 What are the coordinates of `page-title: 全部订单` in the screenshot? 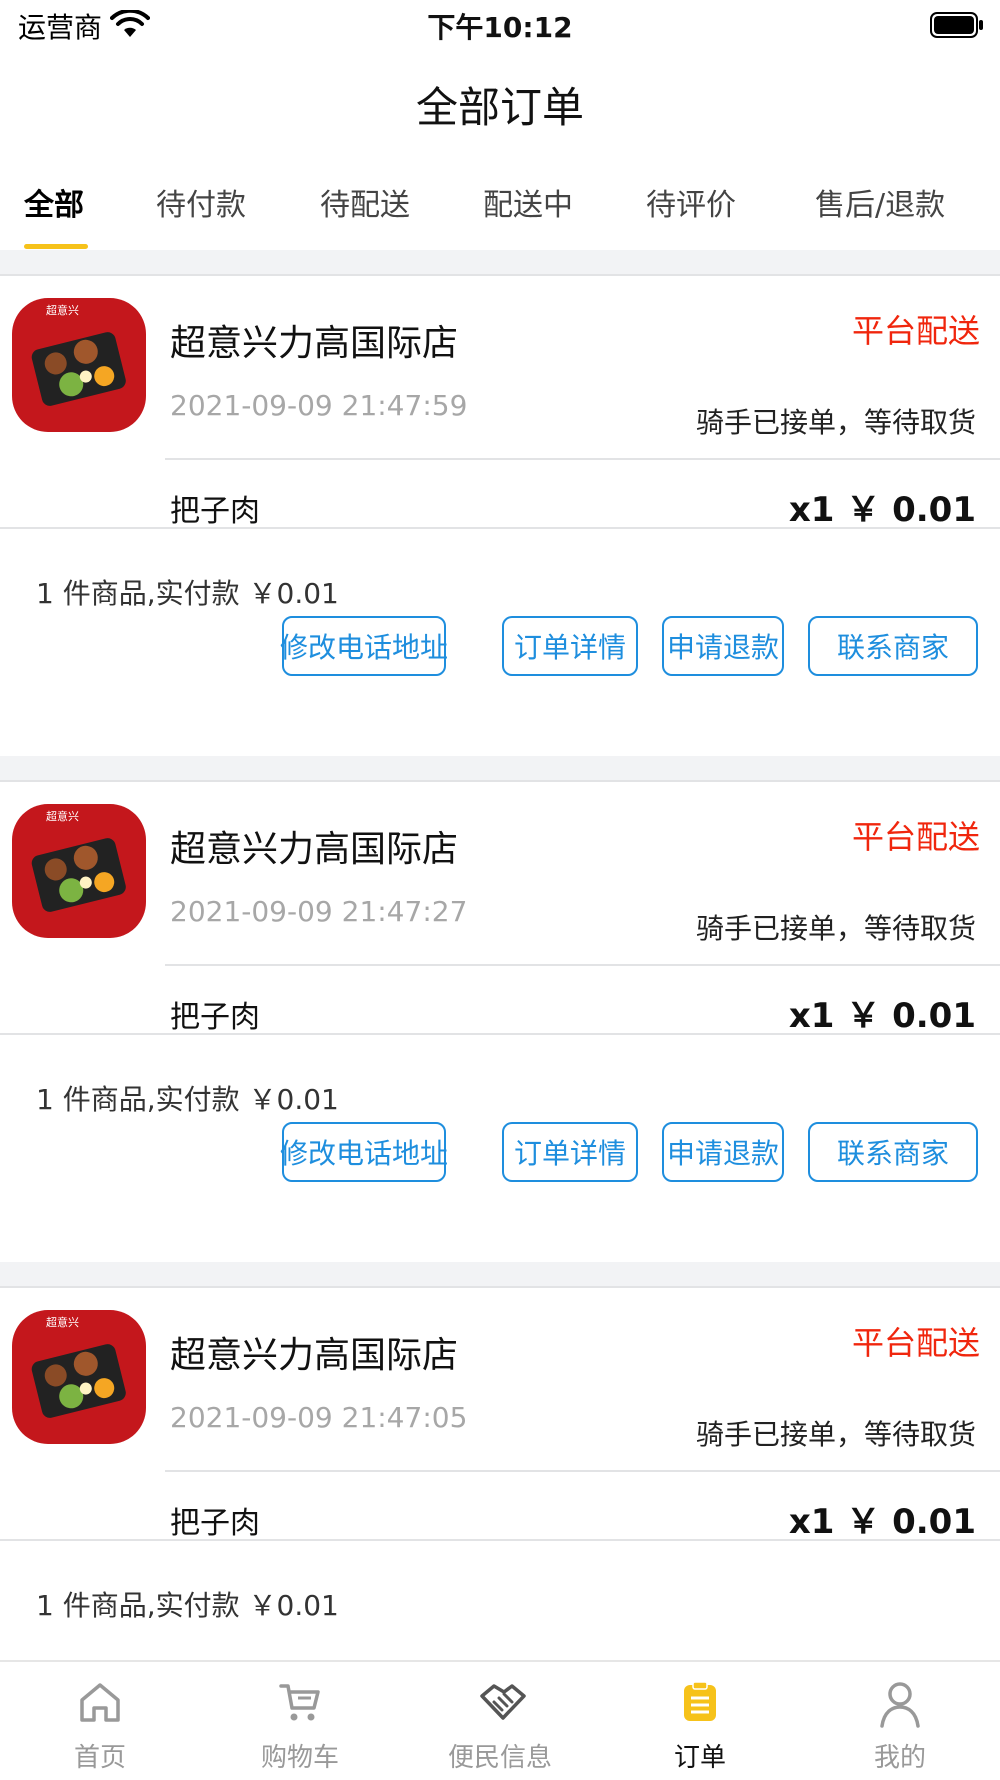 It's located at (499, 107).